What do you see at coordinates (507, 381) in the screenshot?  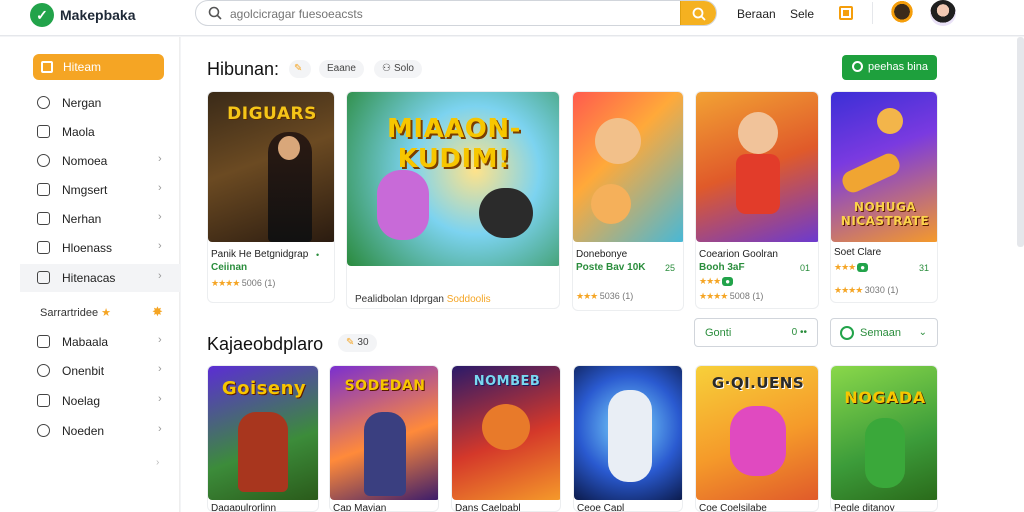 I see `game-art-title: NOMBEB` at bounding box center [507, 381].